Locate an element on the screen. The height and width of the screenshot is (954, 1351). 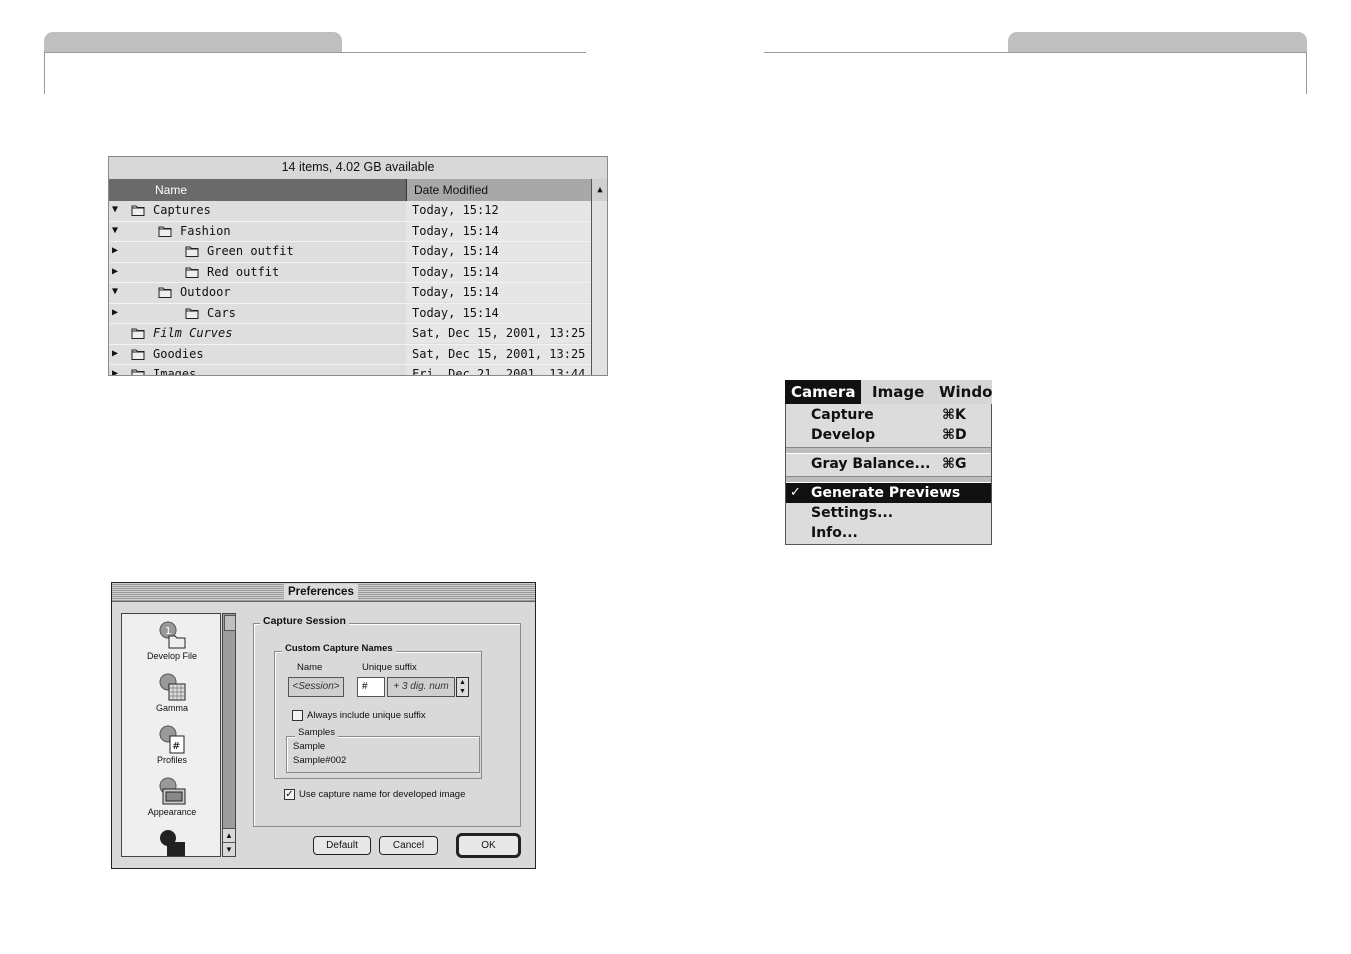
use-capture-name-checkbox: ✓ is located at coordinates (289, 794).